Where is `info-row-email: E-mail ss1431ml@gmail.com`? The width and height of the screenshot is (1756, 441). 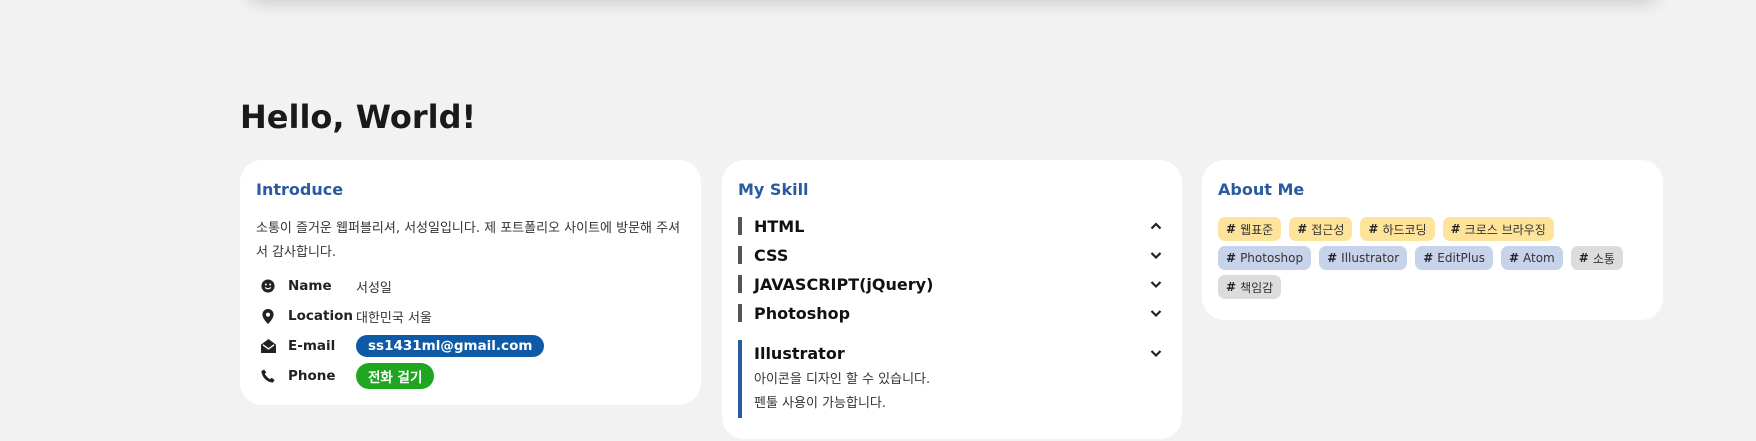 info-row-email: E-mail ss1431ml@gmail.com is located at coordinates (470, 346).